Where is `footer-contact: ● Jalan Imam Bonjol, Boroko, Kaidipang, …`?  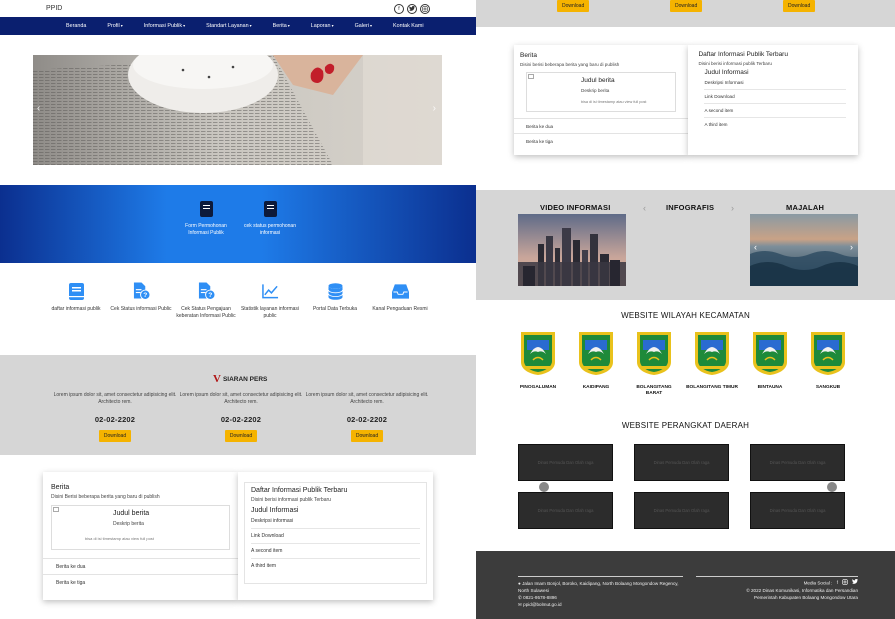 footer-contact: ● Jalan Imam Bonjol, Boroko, Kaidipang, … is located at coordinates (603, 594).